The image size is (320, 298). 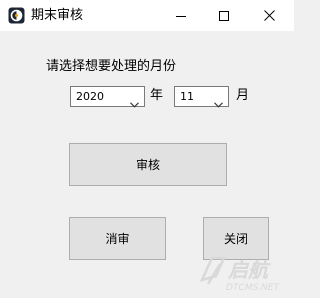 I want to click on year-unit-label: 年, so click(x=157, y=95).